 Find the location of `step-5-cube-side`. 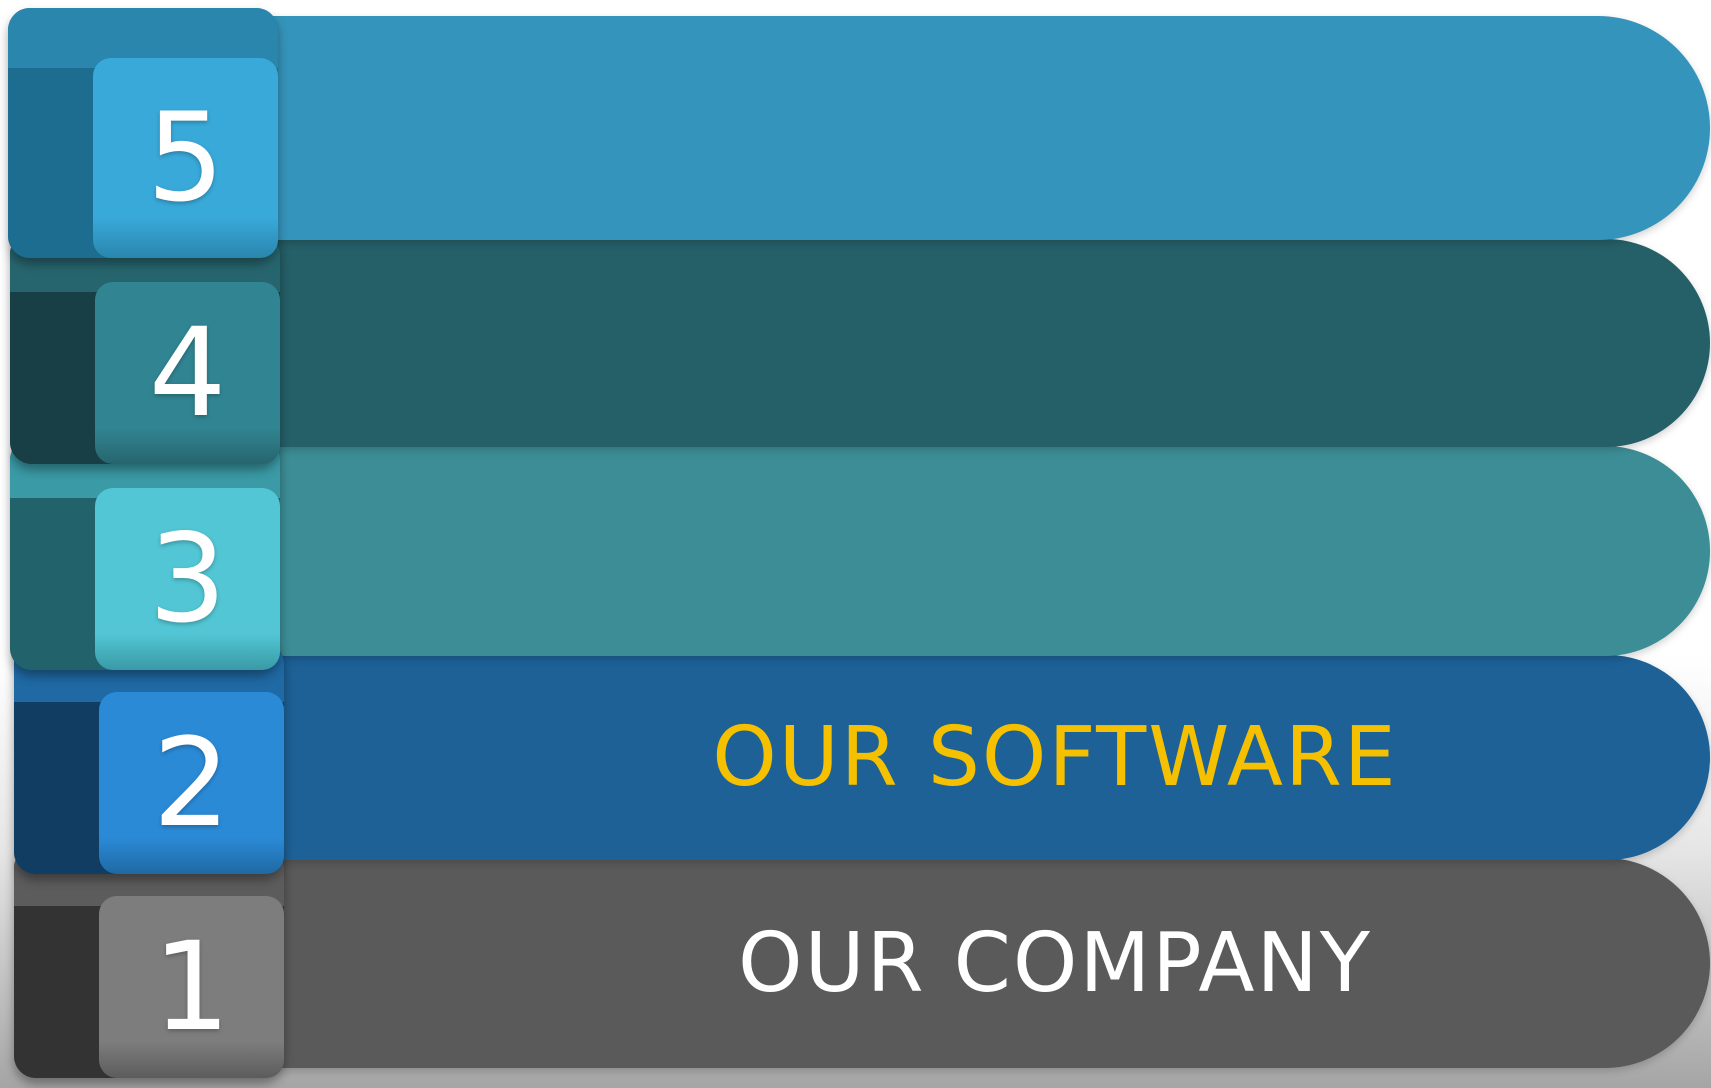

step-5-cube-side is located at coordinates (53, 148).